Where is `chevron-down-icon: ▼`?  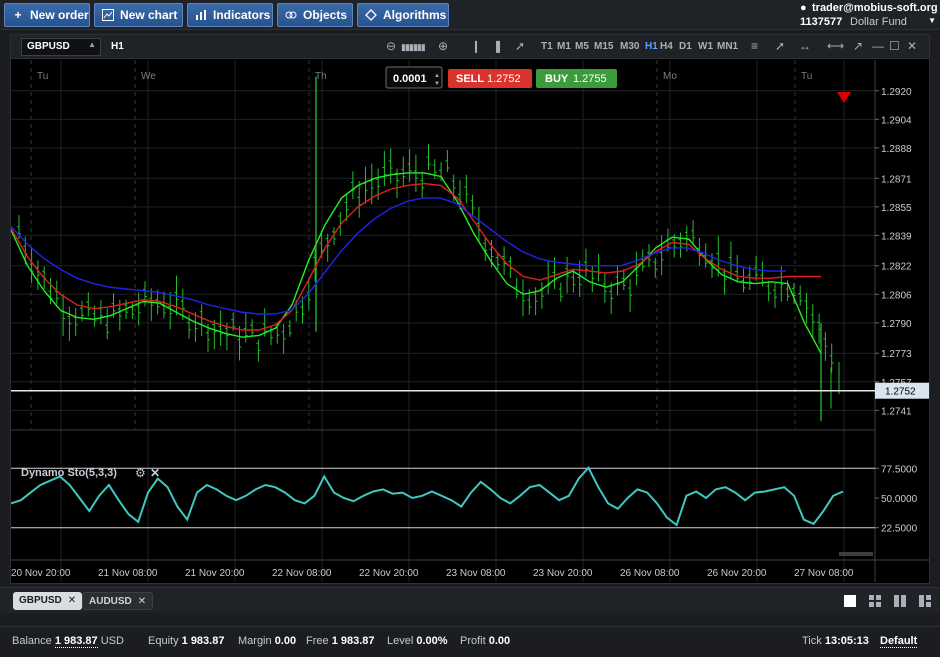
chevron-down-icon: ▼ is located at coordinates (932, 20).